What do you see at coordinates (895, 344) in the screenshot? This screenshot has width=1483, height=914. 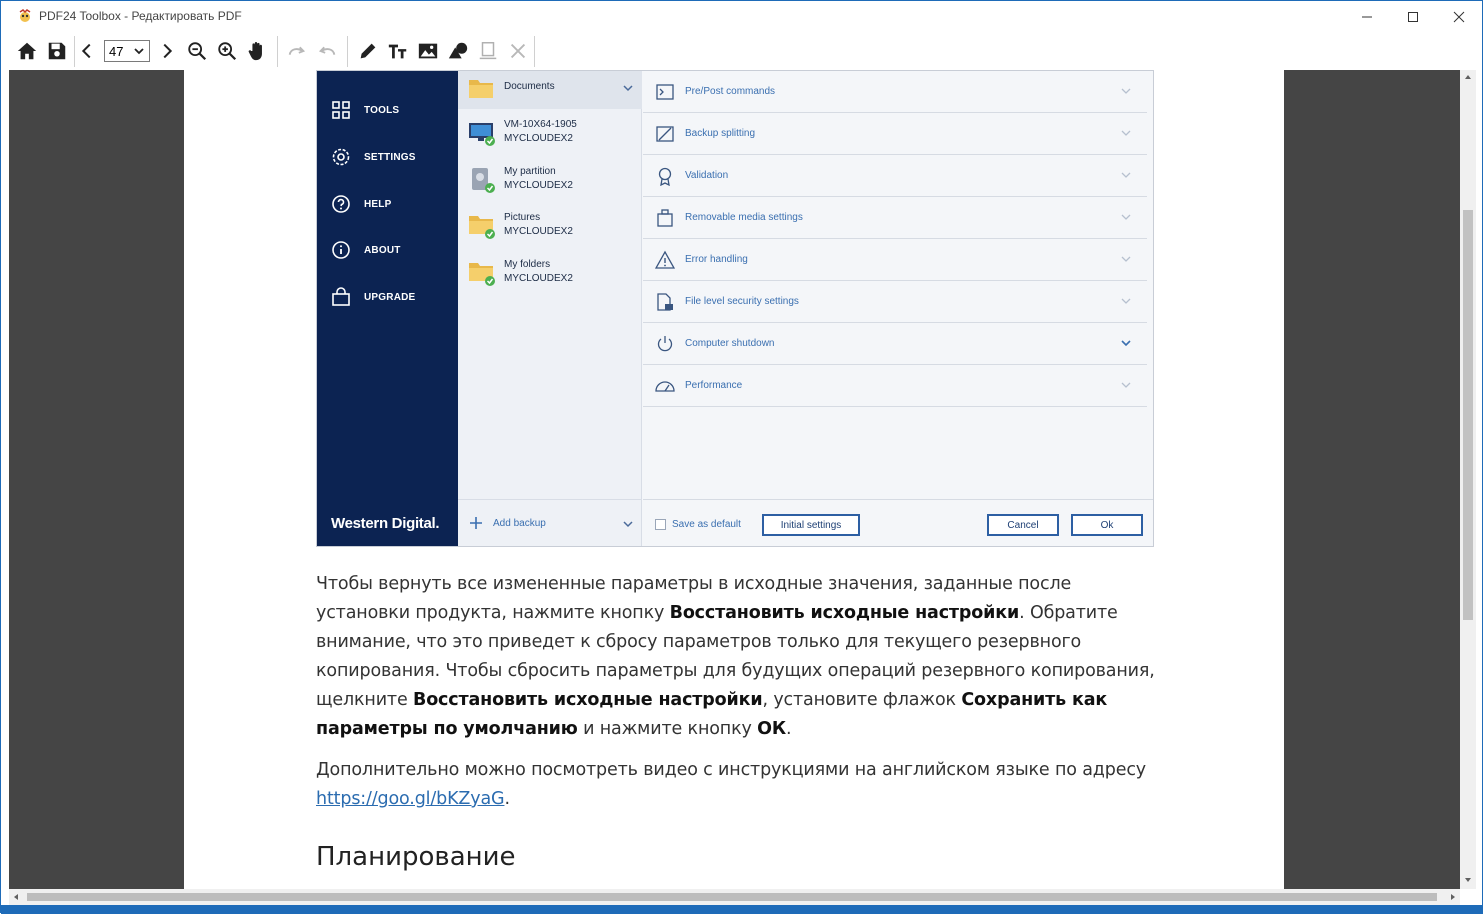 I see `option-computer-shutdown: Computer shutdown` at bounding box center [895, 344].